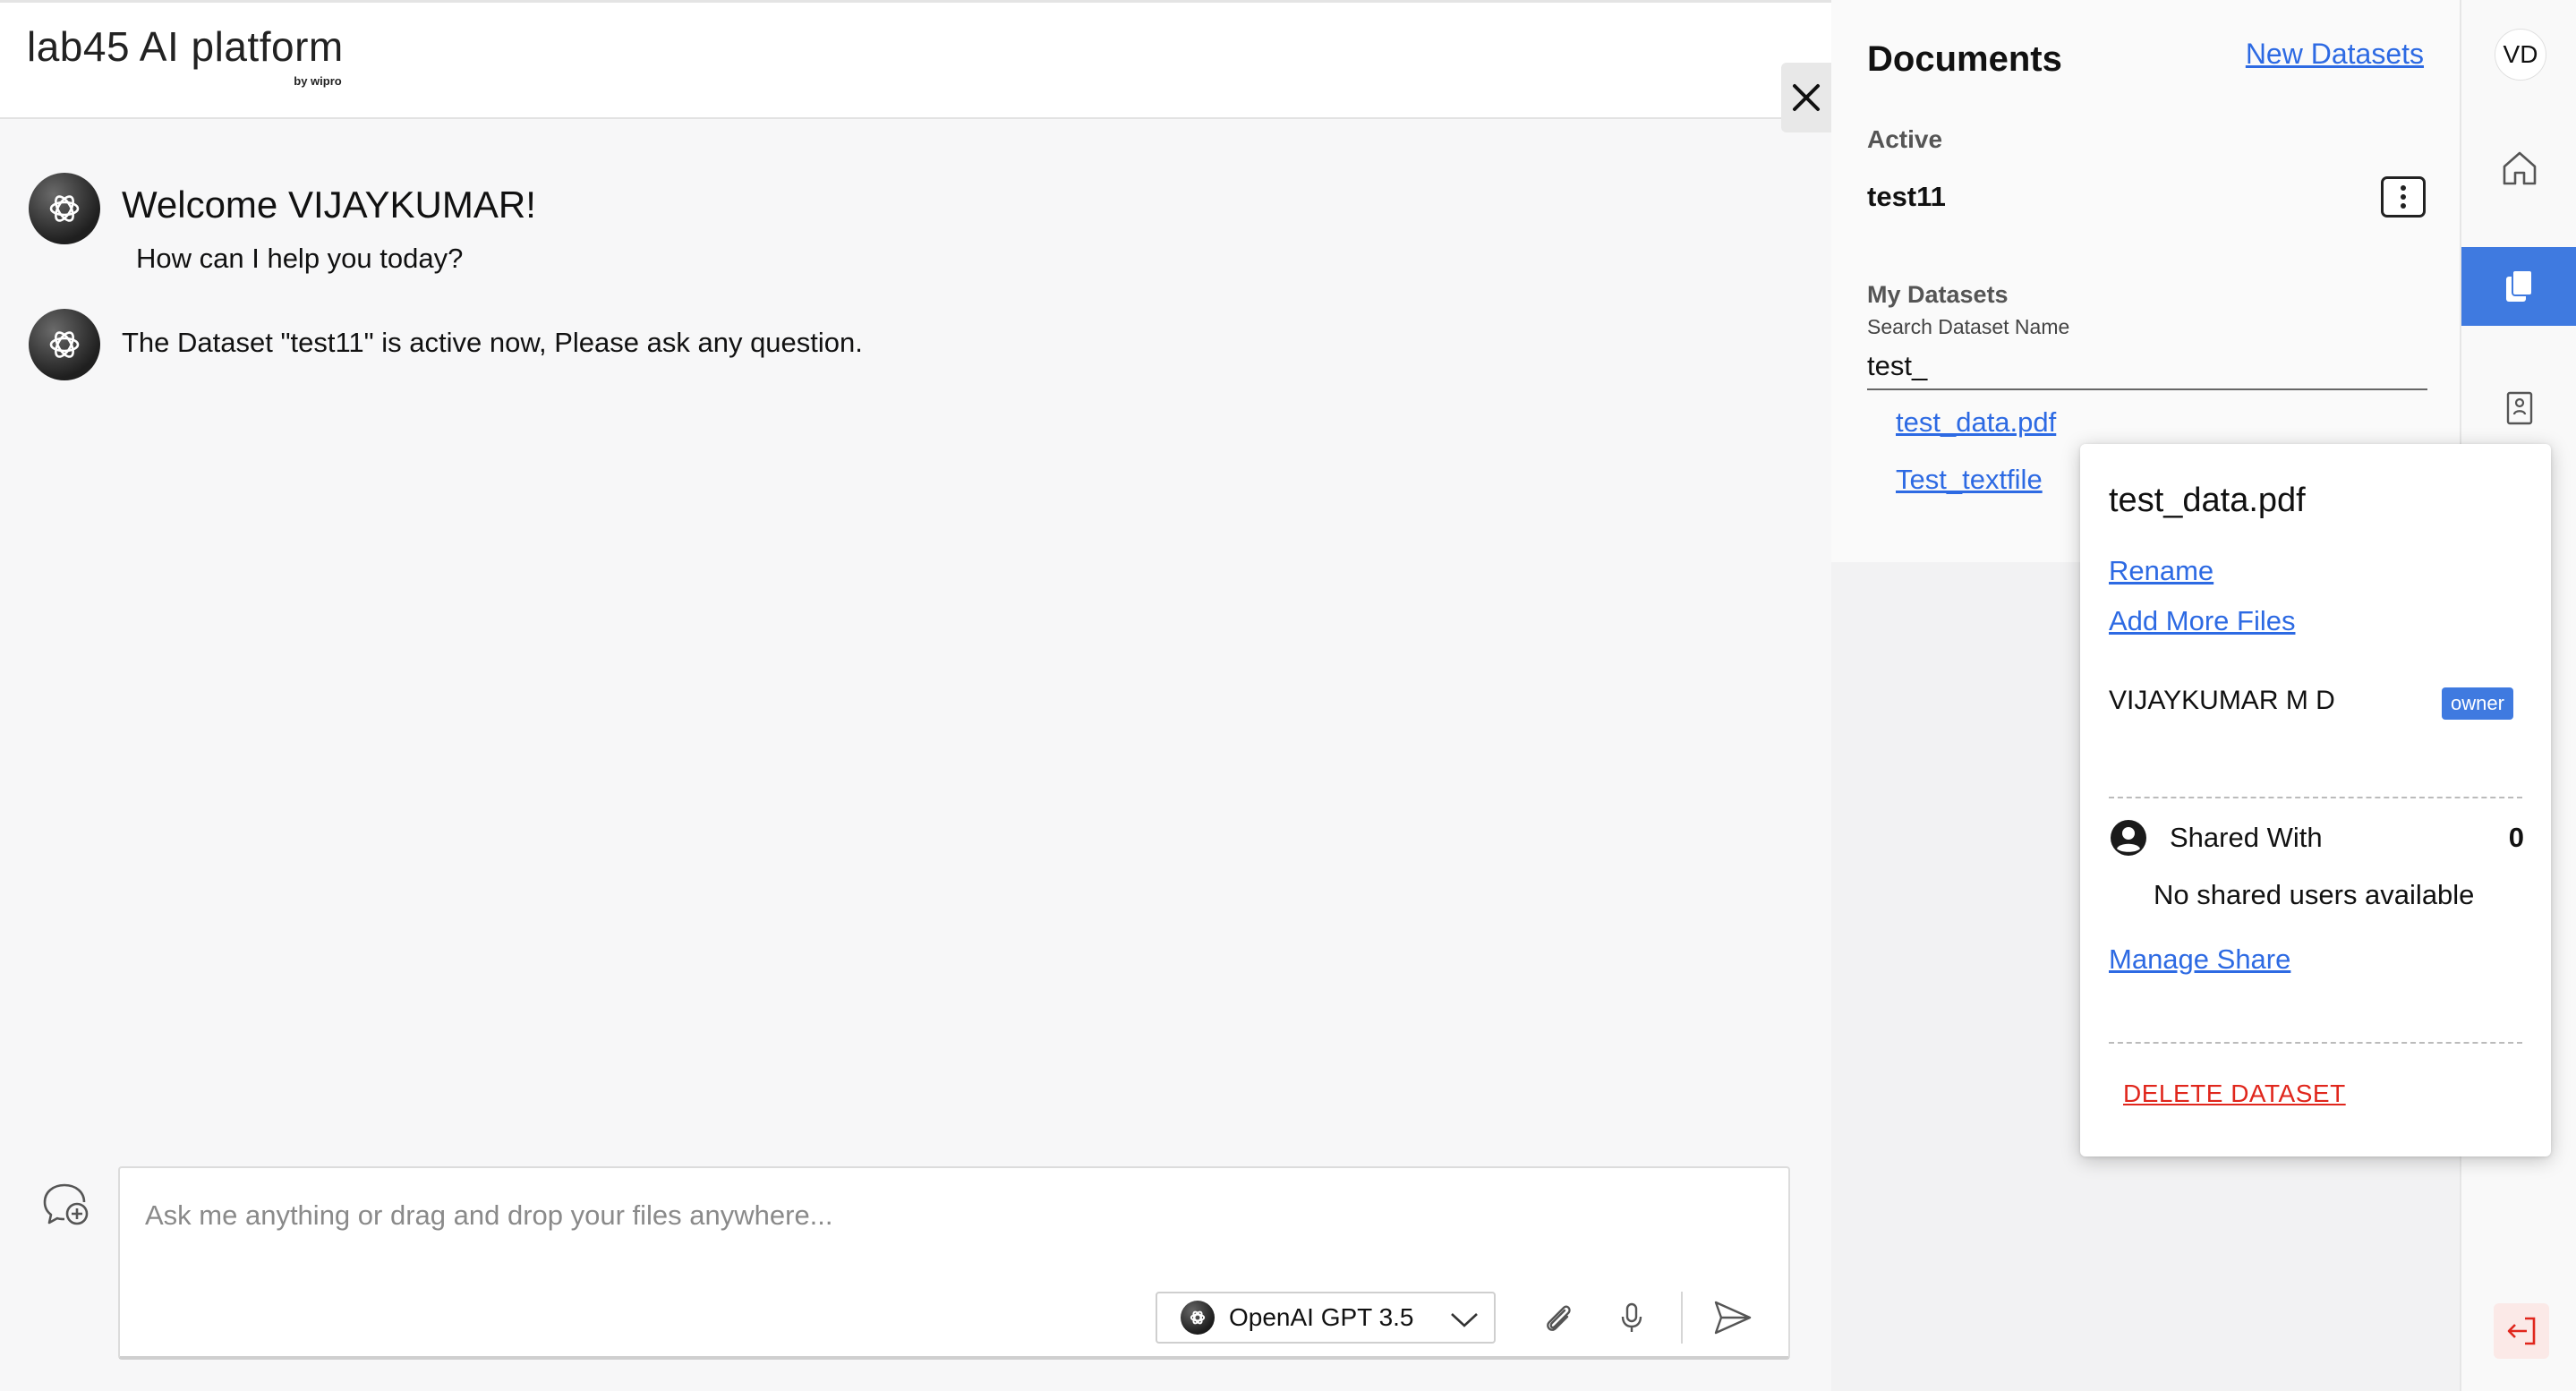 This screenshot has height=1391, width=2576. I want to click on send-icon, so click(1733, 1318).